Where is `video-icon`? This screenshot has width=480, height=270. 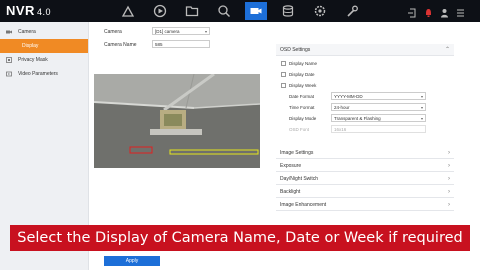 video-icon is located at coordinates (9, 74).